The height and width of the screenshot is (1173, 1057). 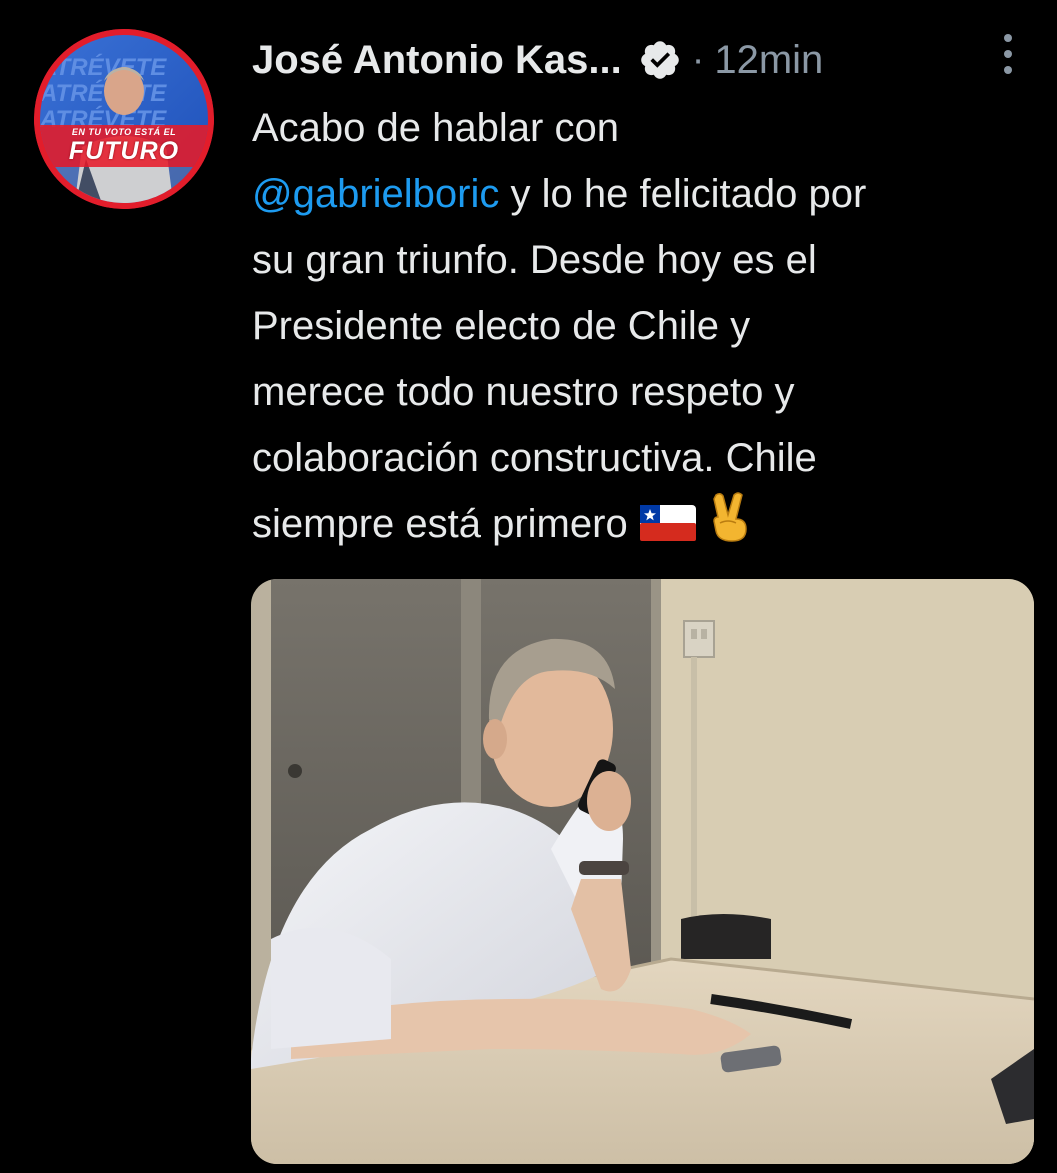 I want to click on tweet-text-line: colaboración constructiva. Chile, so click(x=534, y=458).